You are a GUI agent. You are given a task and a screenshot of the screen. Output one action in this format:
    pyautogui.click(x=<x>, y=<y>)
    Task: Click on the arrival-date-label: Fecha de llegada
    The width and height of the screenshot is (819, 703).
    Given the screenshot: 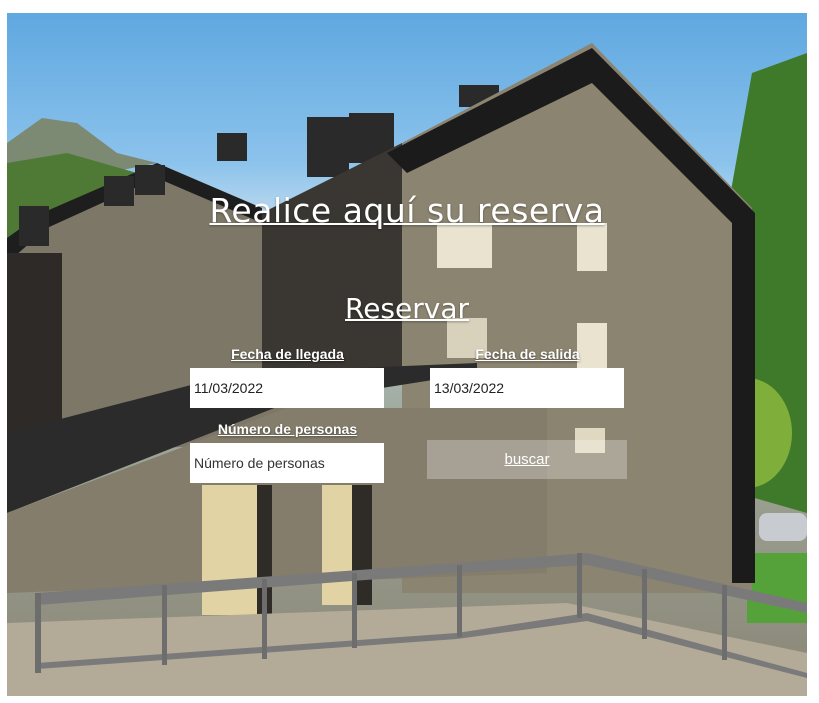 What is the action you would take?
    pyautogui.click(x=287, y=354)
    